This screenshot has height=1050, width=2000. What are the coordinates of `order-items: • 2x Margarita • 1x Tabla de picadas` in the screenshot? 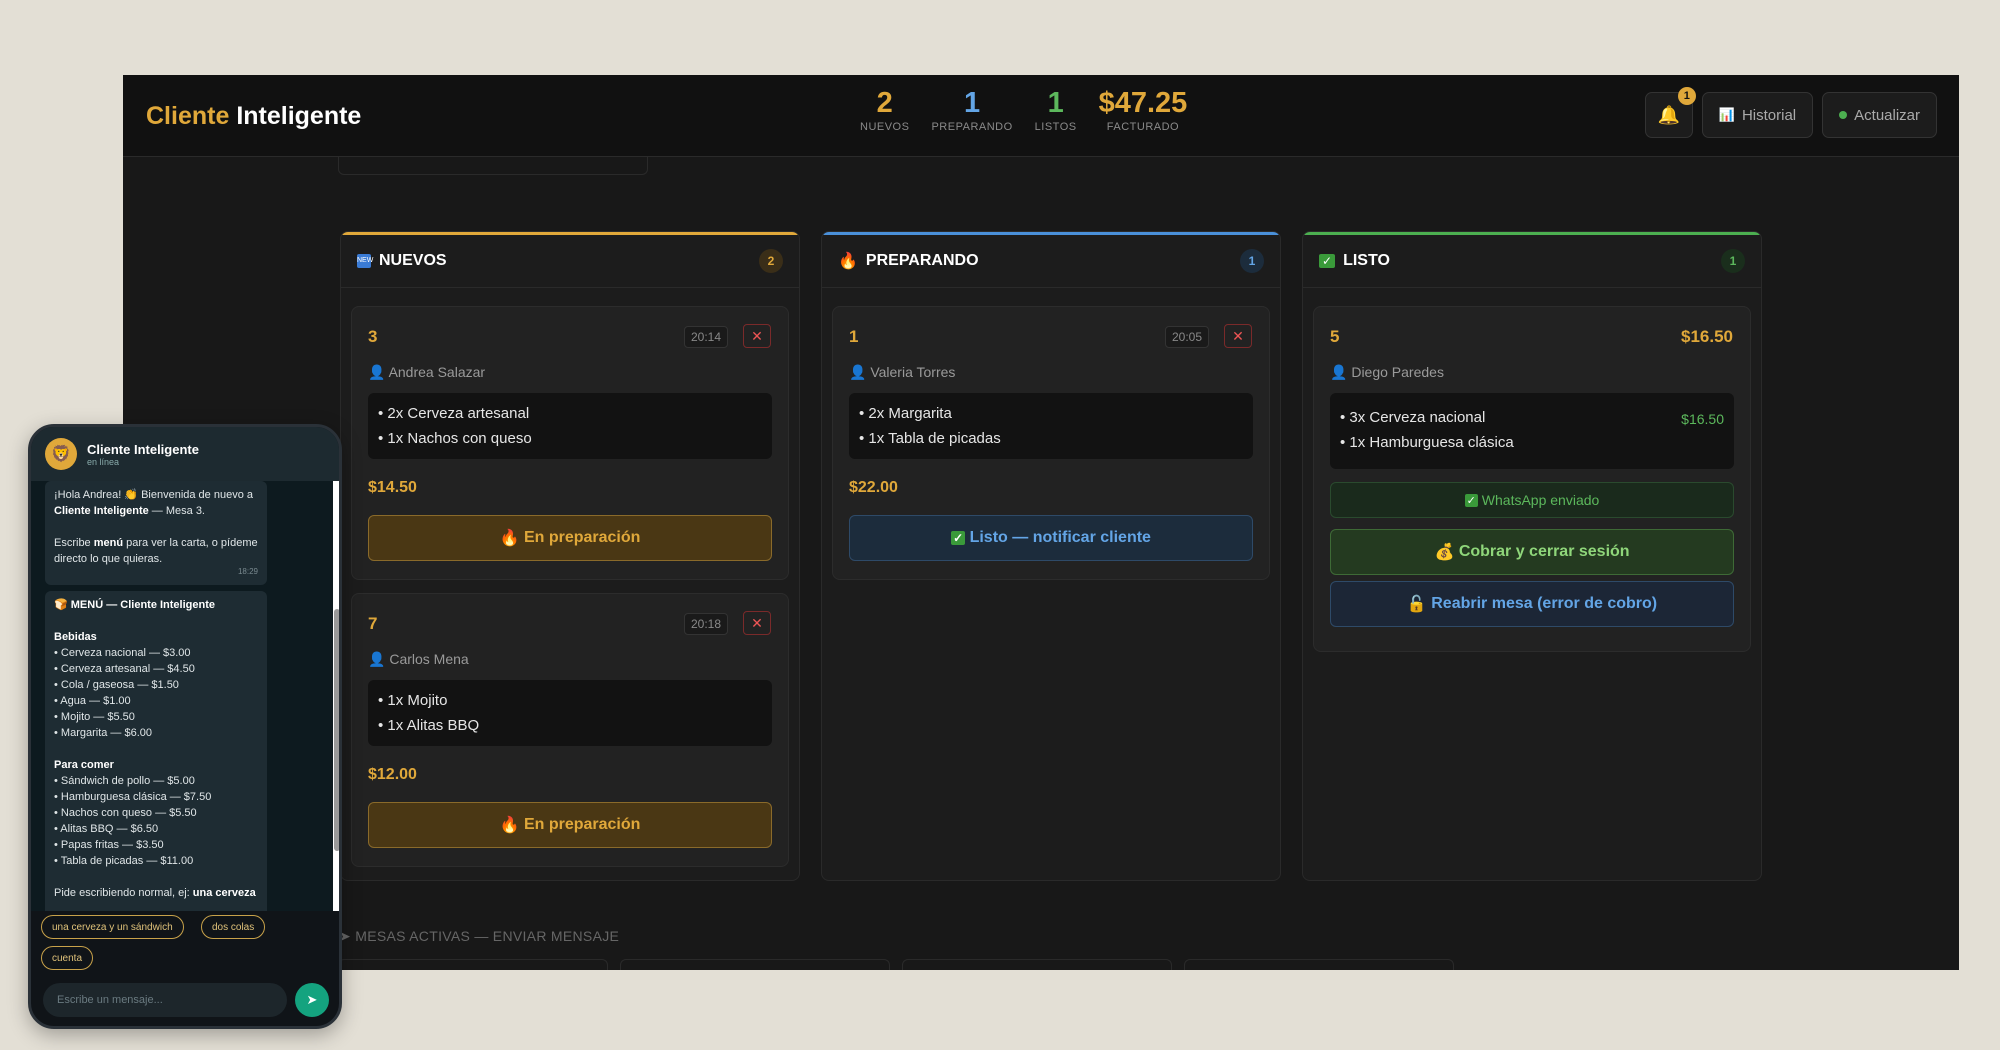 It's located at (1051, 426).